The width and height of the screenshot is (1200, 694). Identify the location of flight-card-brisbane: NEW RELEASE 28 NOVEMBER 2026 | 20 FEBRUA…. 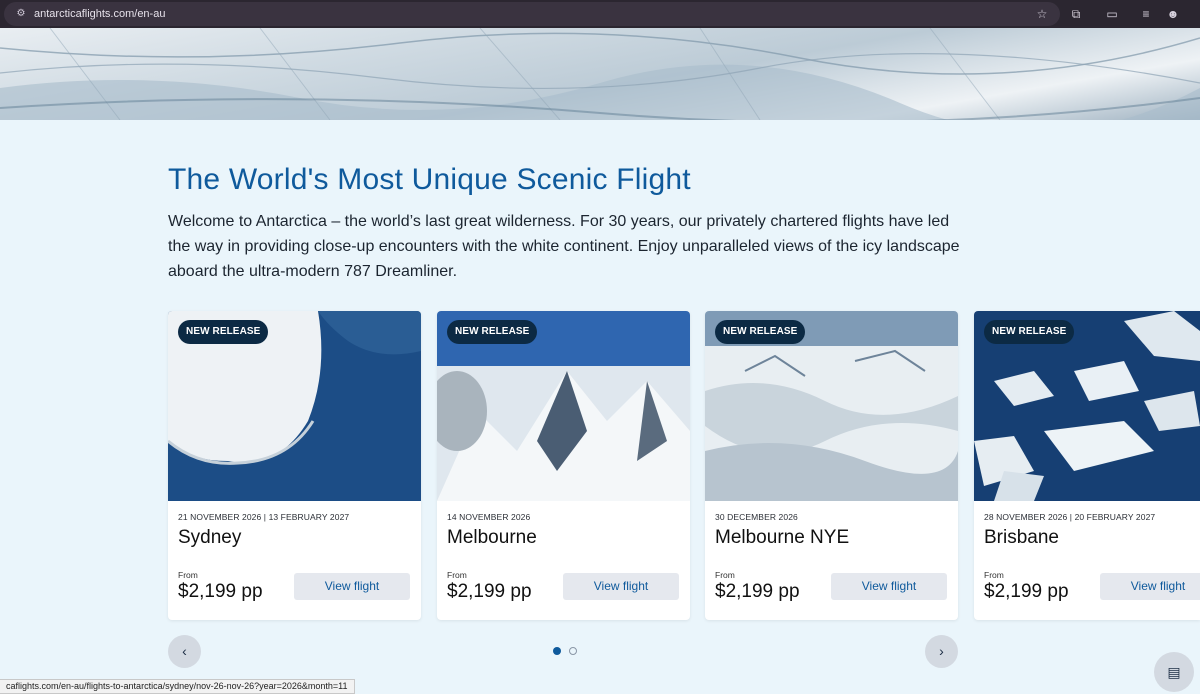
(1087, 465).